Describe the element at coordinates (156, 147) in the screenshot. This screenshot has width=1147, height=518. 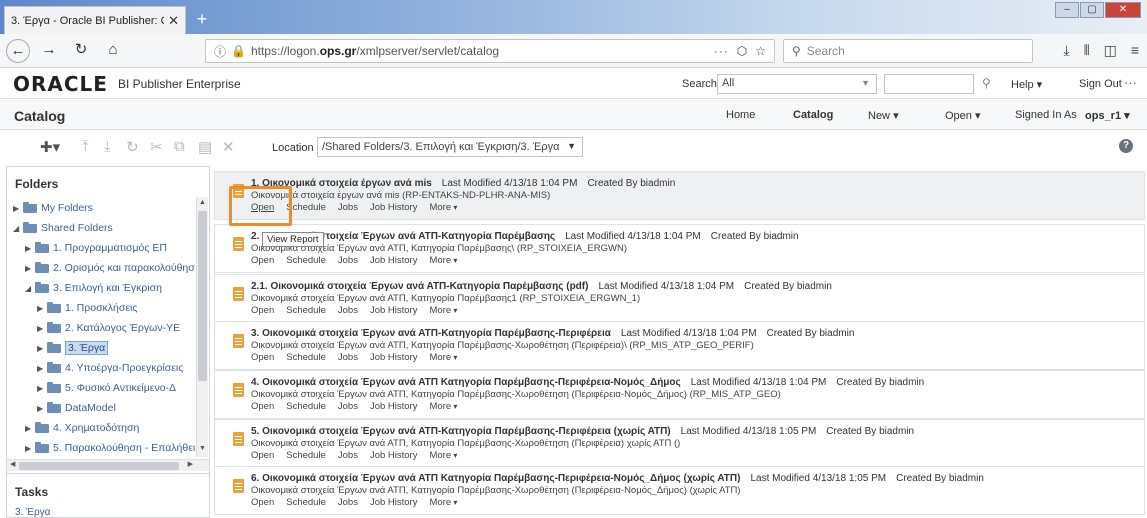
I see `cut-icon: ✂` at that location.